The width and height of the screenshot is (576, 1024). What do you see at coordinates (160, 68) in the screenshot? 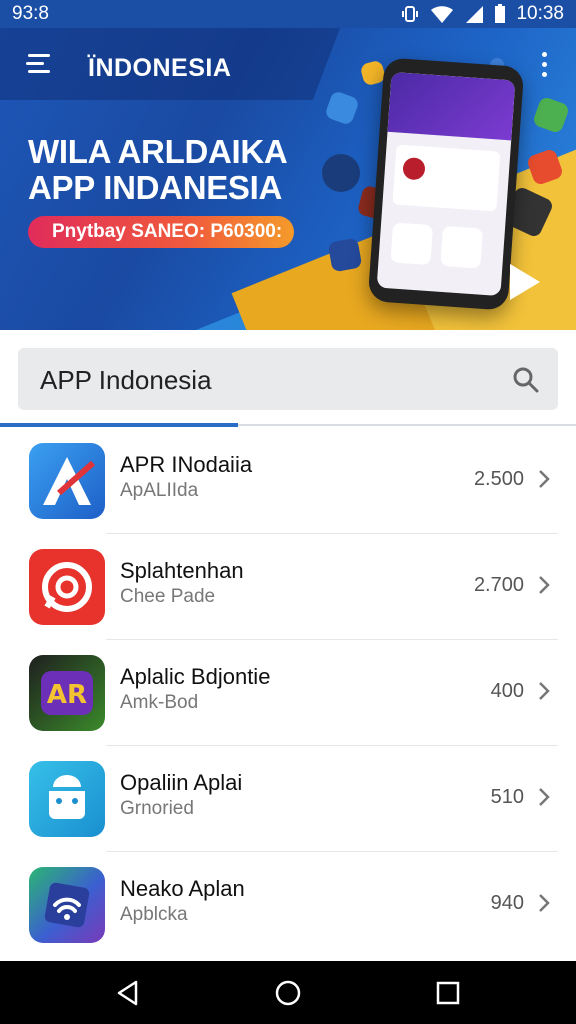
I see `app-title: ÏNDONESIA` at bounding box center [160, 68].